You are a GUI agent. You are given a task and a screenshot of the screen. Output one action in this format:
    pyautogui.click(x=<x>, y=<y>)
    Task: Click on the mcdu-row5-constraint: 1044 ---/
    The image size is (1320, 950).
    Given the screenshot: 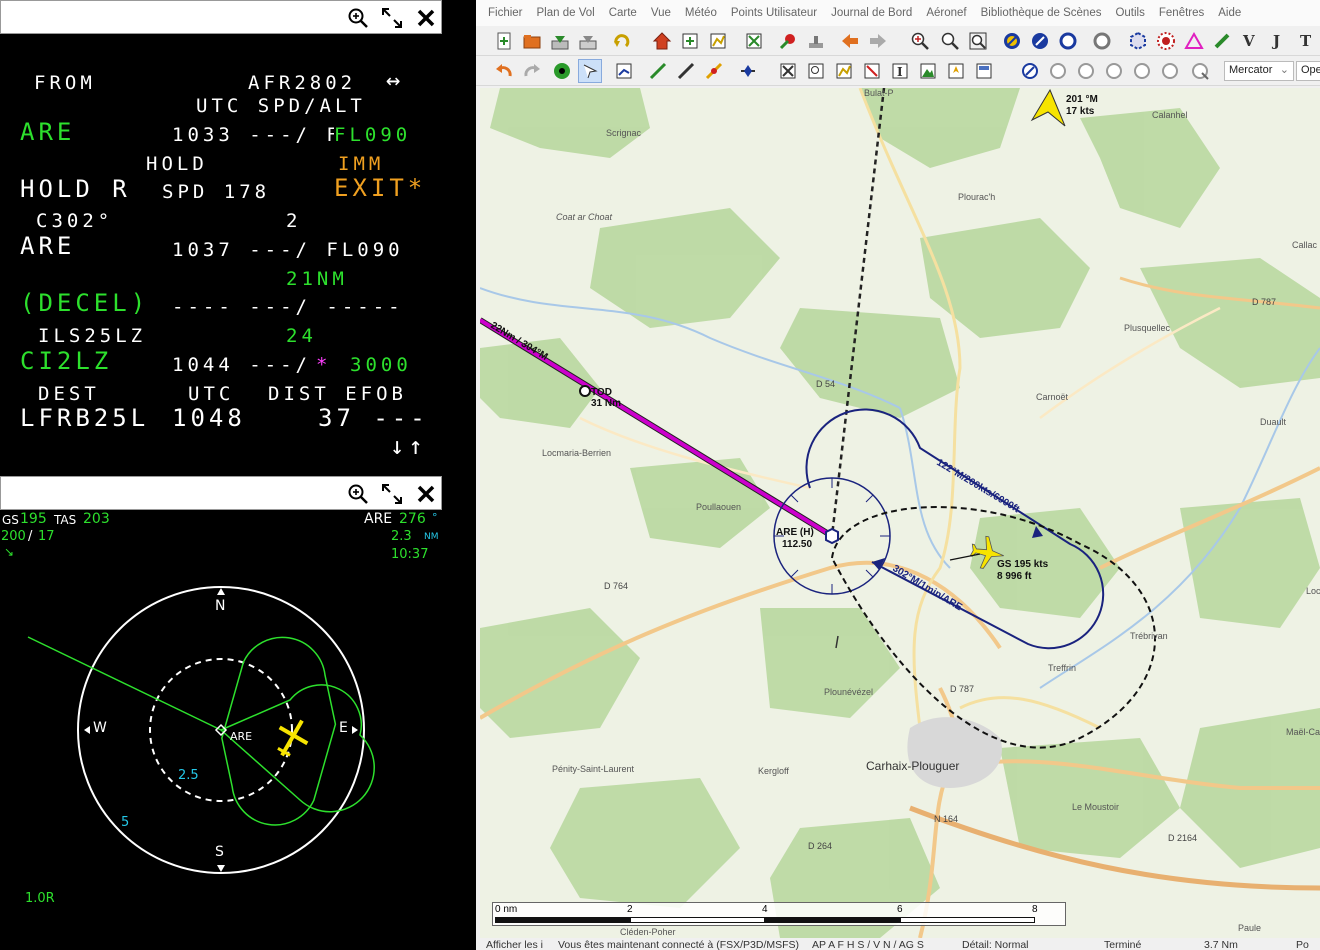 What is the action you would take?
    pyautogui.click(x=241, y=365)
    